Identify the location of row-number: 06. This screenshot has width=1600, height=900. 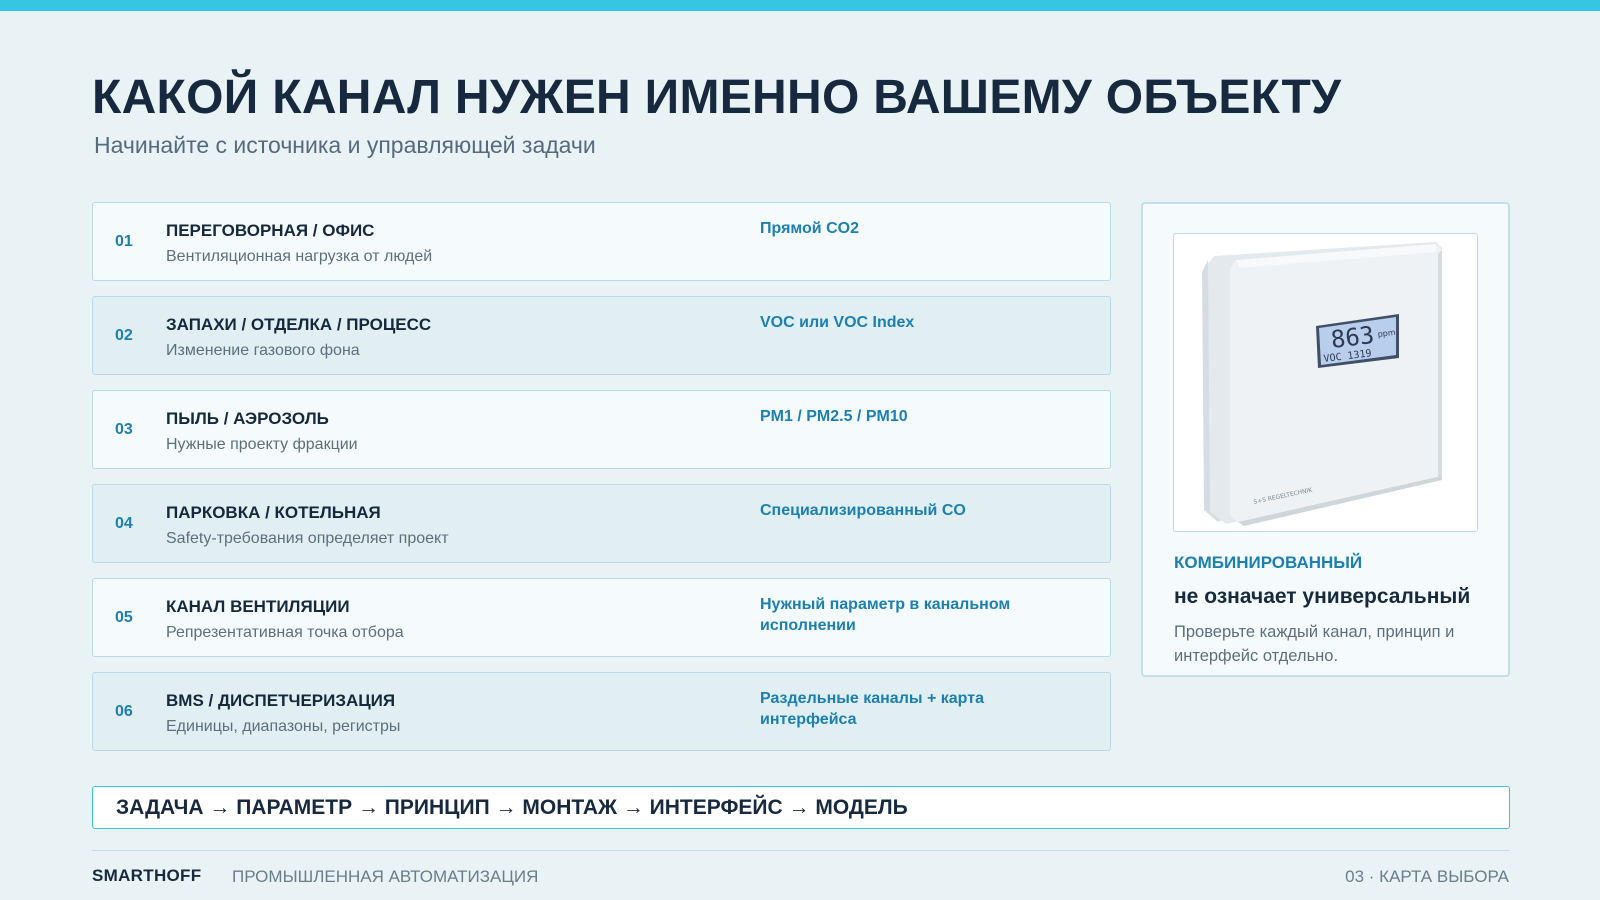
(124, 711).